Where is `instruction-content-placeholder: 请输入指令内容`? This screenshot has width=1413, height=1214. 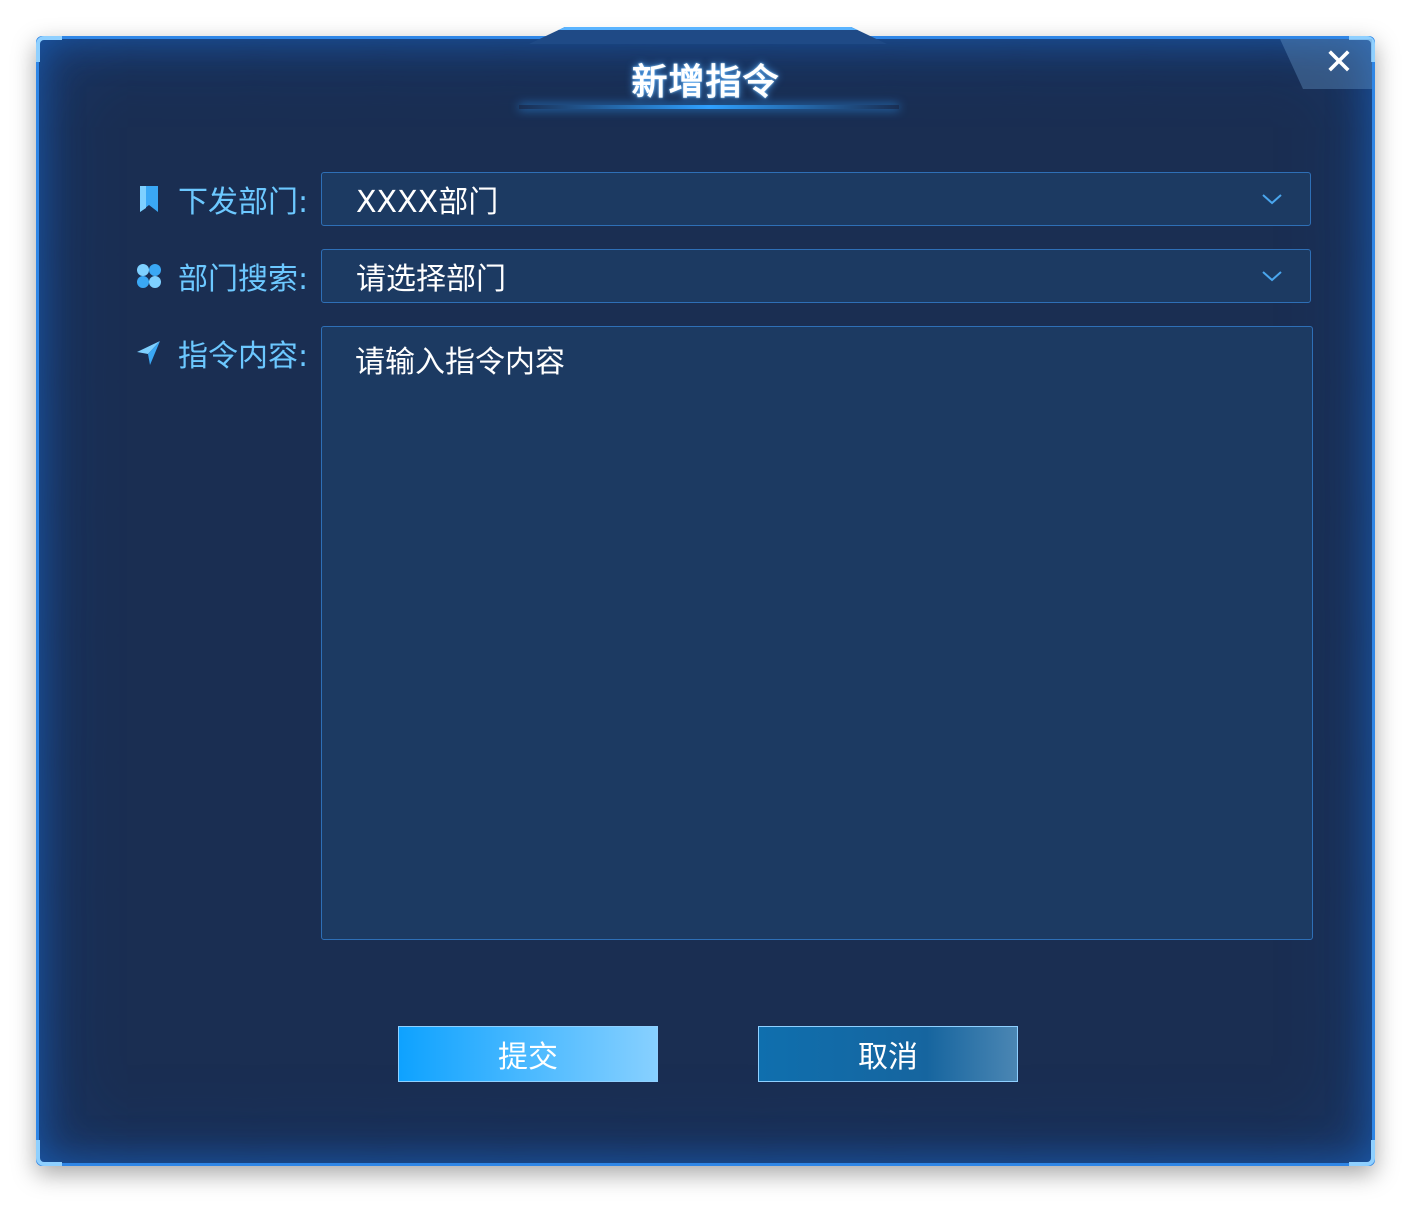 instruction-content-placeholder: 请输入指令内容 is located at coordinates (460, 362).